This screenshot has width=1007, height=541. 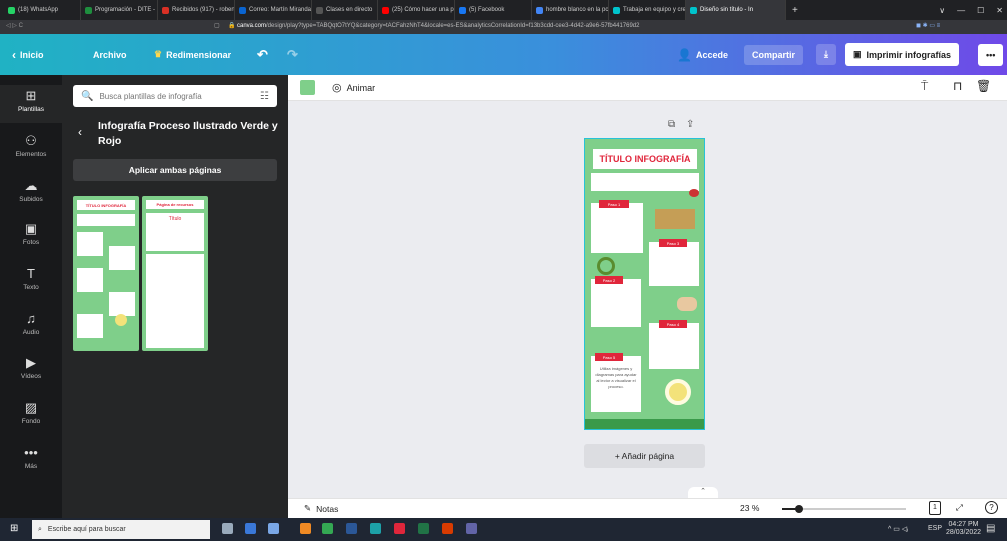 What do you see at coordinates (31, 140) in the screenshot?
I see `rail-item-icon: ⚇` at bounding box center [31, 140].